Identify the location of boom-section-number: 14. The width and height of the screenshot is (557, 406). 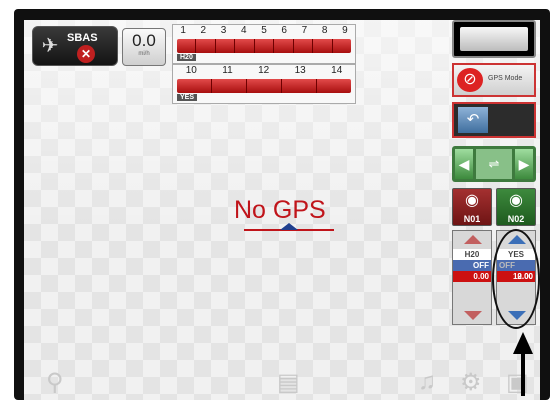
(337, 70).